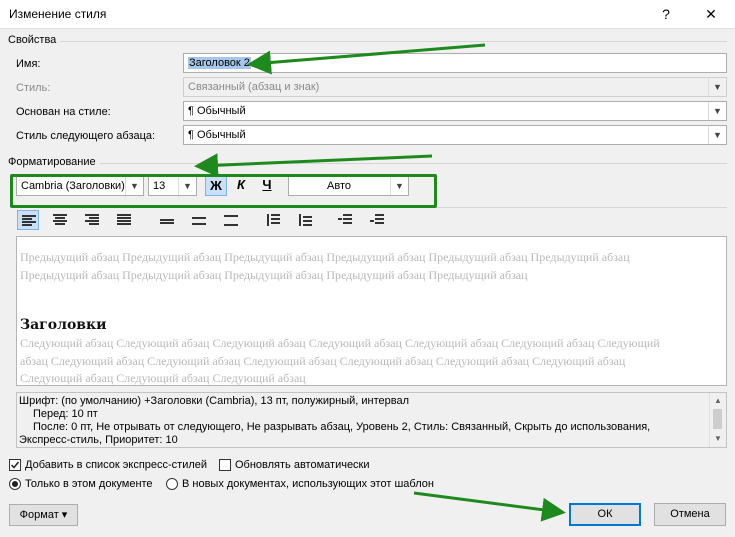 This screenshot has height=537, width=735. What do you see at coordinates (366, 59) in the screenshot?
I see `arrow-to-name` at bounding box center [366, 59].